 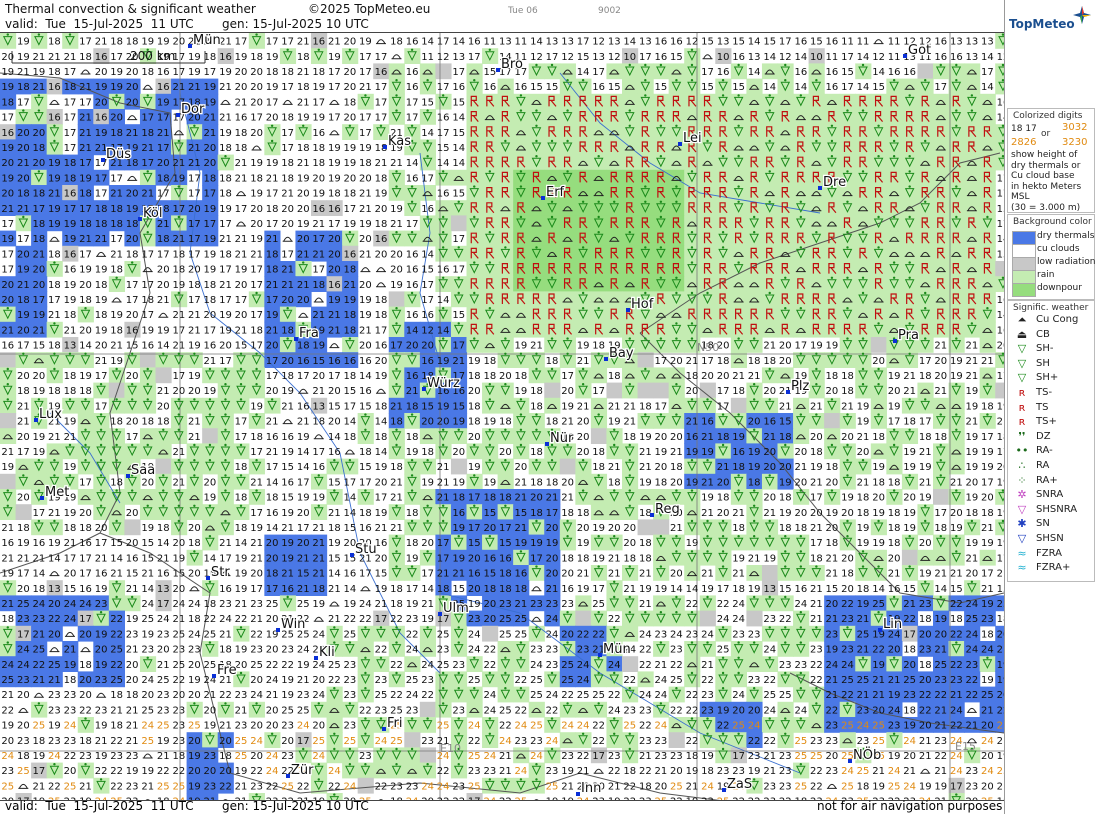 What do you see at coordinates (560, 438) in the screenshot?
I see `city-marker: Nür` at bounding box center [560, 438].